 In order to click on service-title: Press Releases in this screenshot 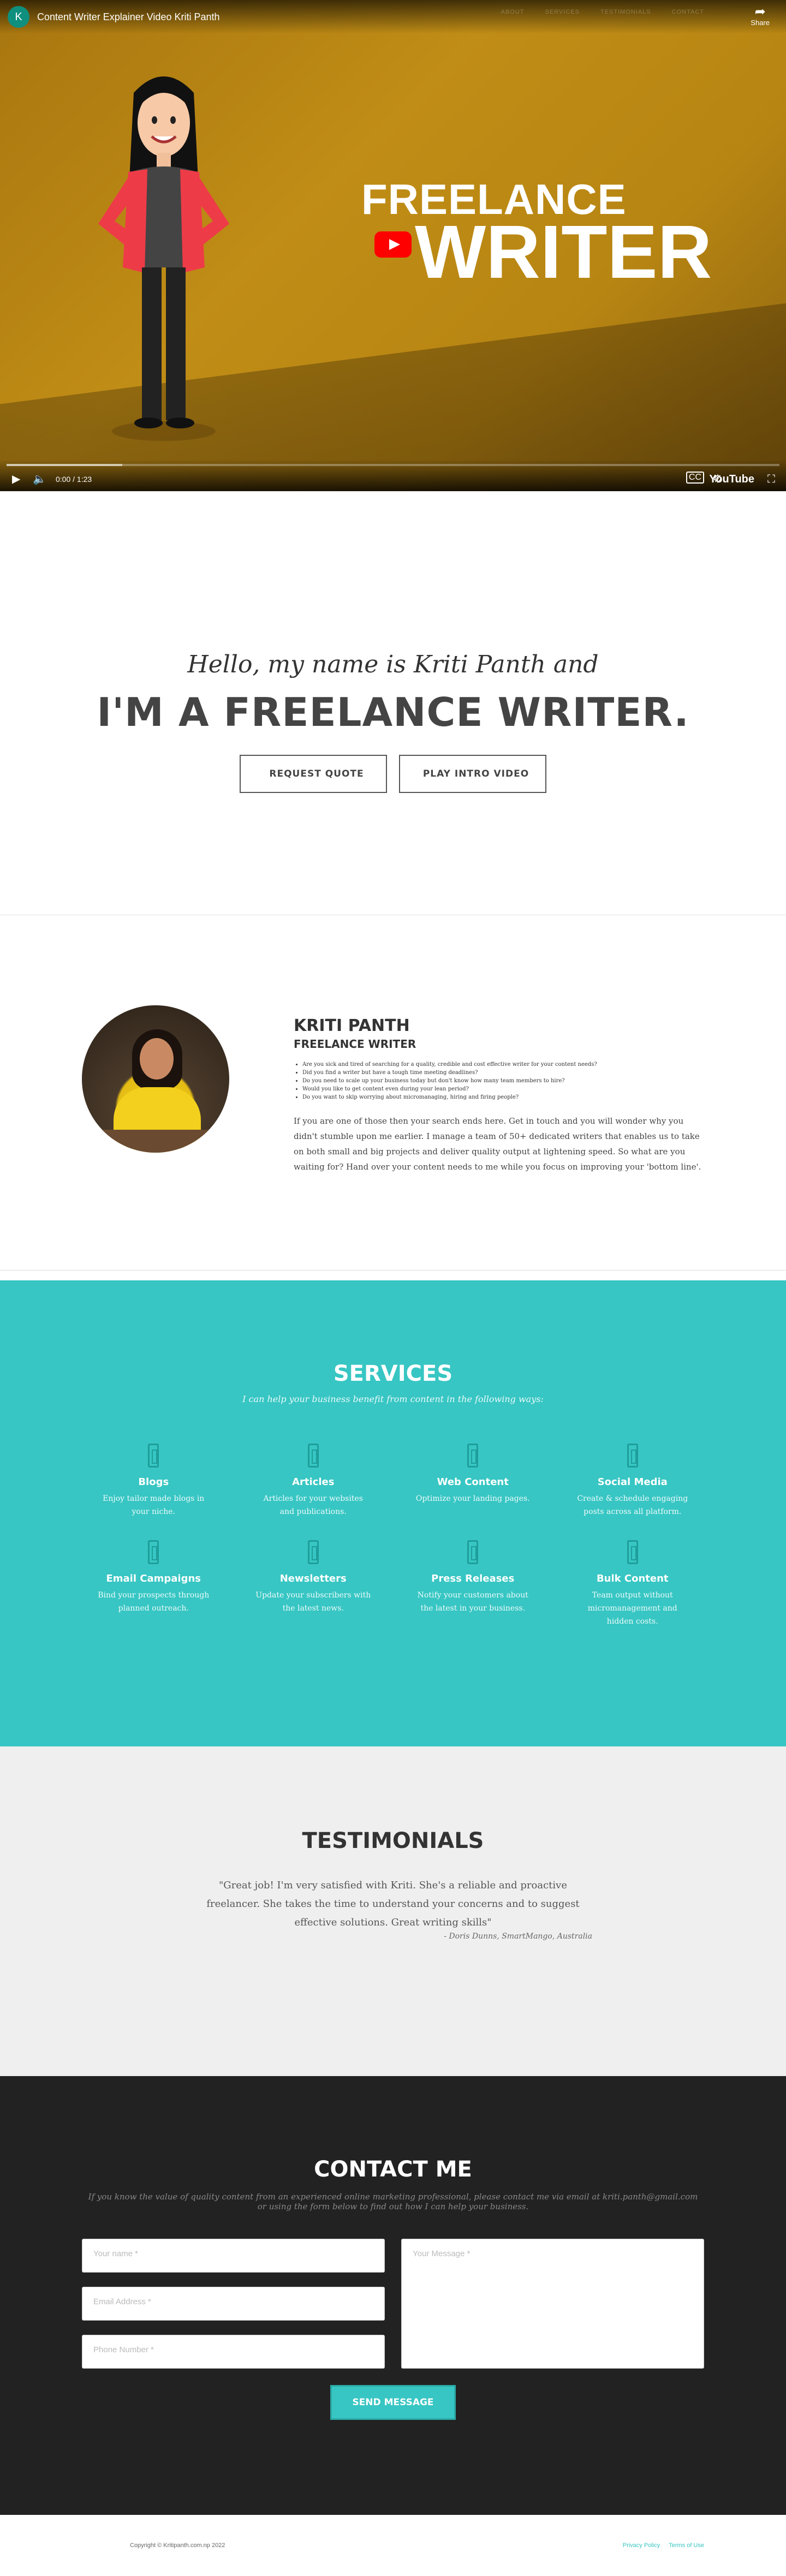, I will do `click(473, 1578)`.